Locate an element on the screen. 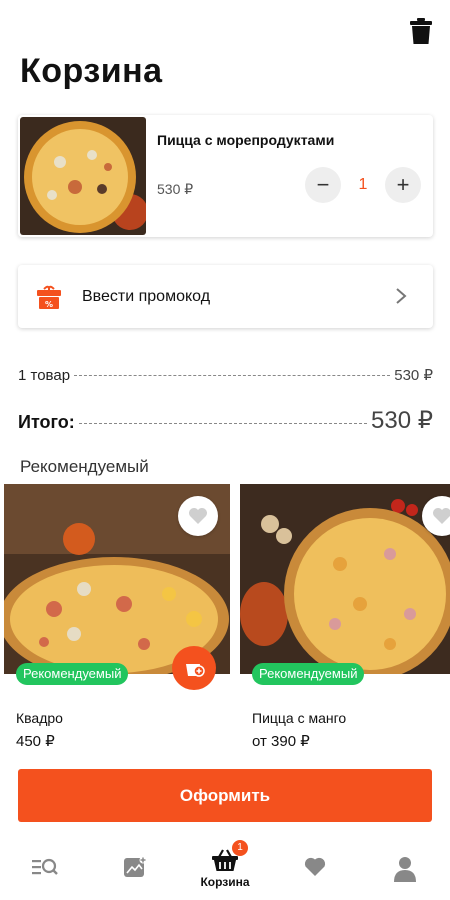 The image size is (450, 900). product-price: 450 ₽ is located at coordinates (35, 741).